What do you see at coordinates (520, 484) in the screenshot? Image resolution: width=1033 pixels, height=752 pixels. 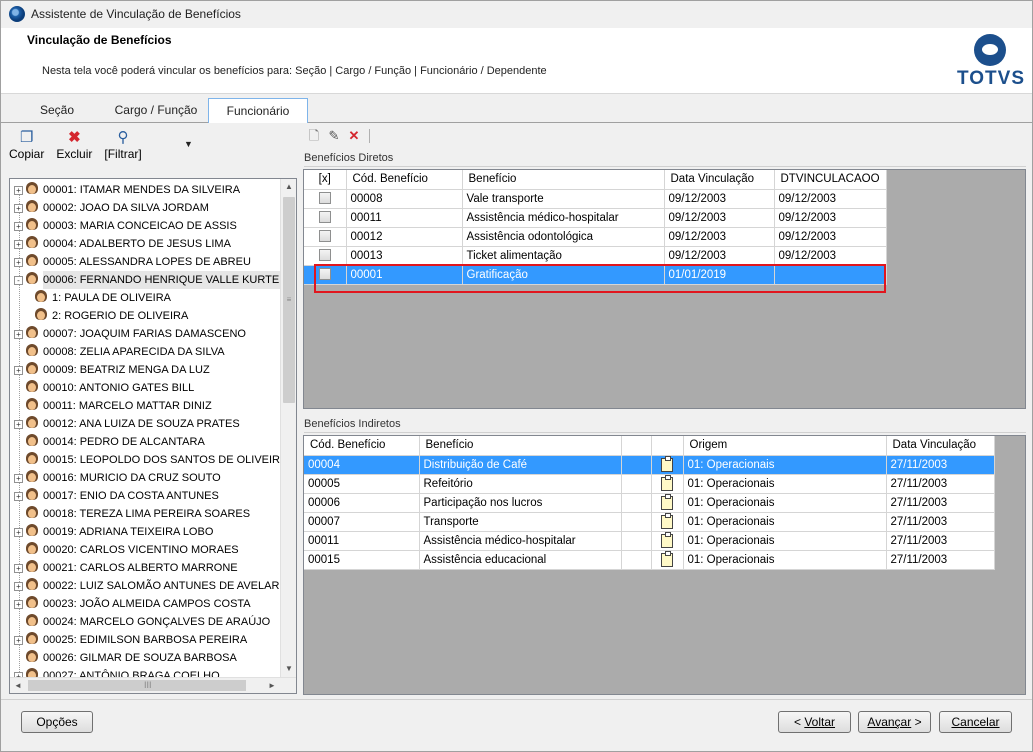 I see `cell-beneficio: Refeitório` at bounding box center [520, 484].